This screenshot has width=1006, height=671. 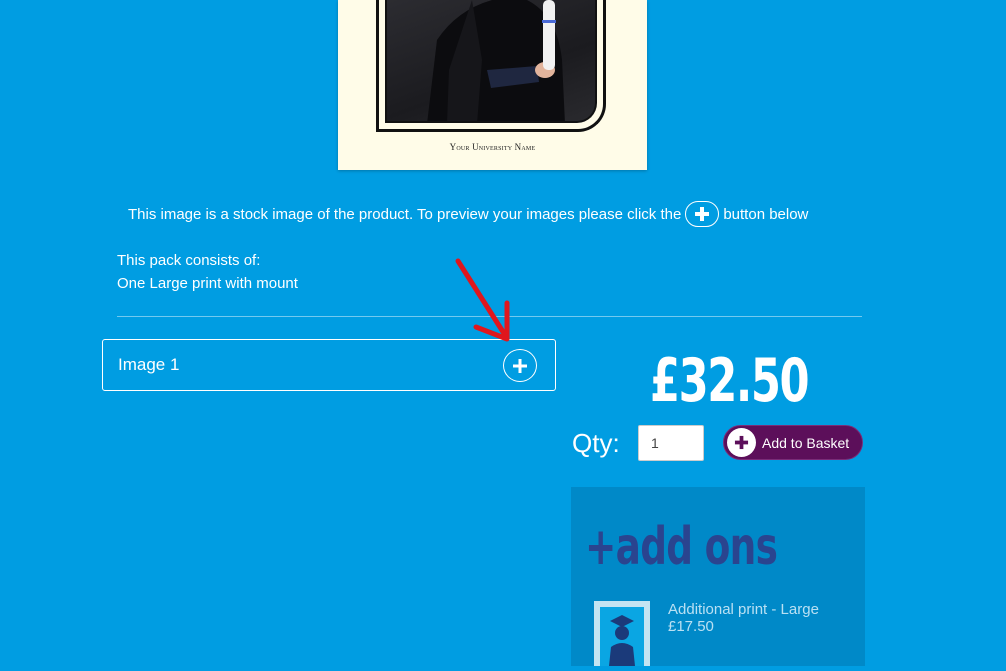 What do you see at coordinates (766, 214) in the screenshot?
I see `notice-text-after: button below` at bounding box center [766, 214].